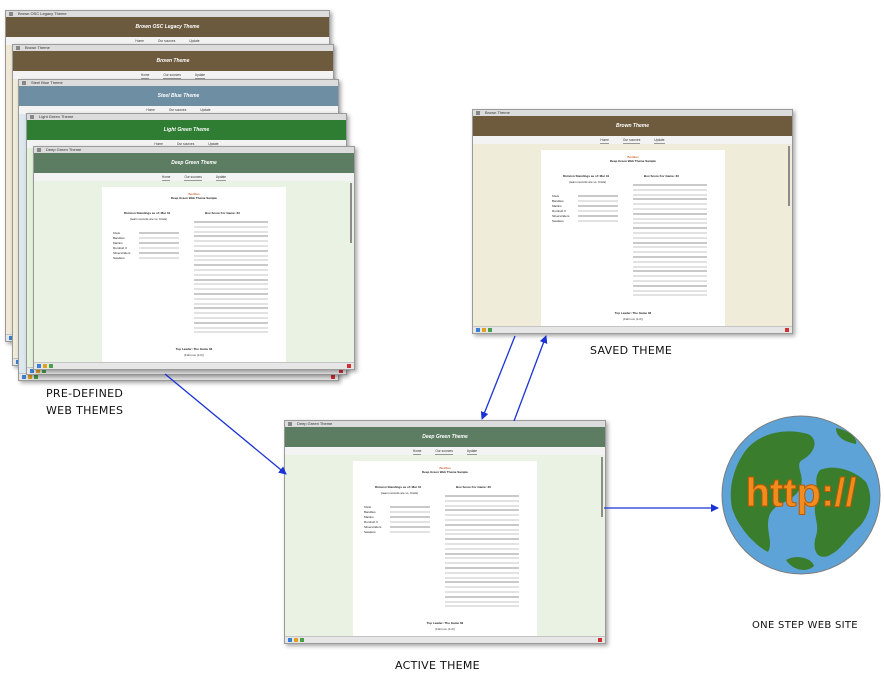 This screenshot has width=884, height=677. What do you see at coordinates (498, 377) in the screenshot?
I see `arrow-saved-to-active` at bounding box center [498, 377].